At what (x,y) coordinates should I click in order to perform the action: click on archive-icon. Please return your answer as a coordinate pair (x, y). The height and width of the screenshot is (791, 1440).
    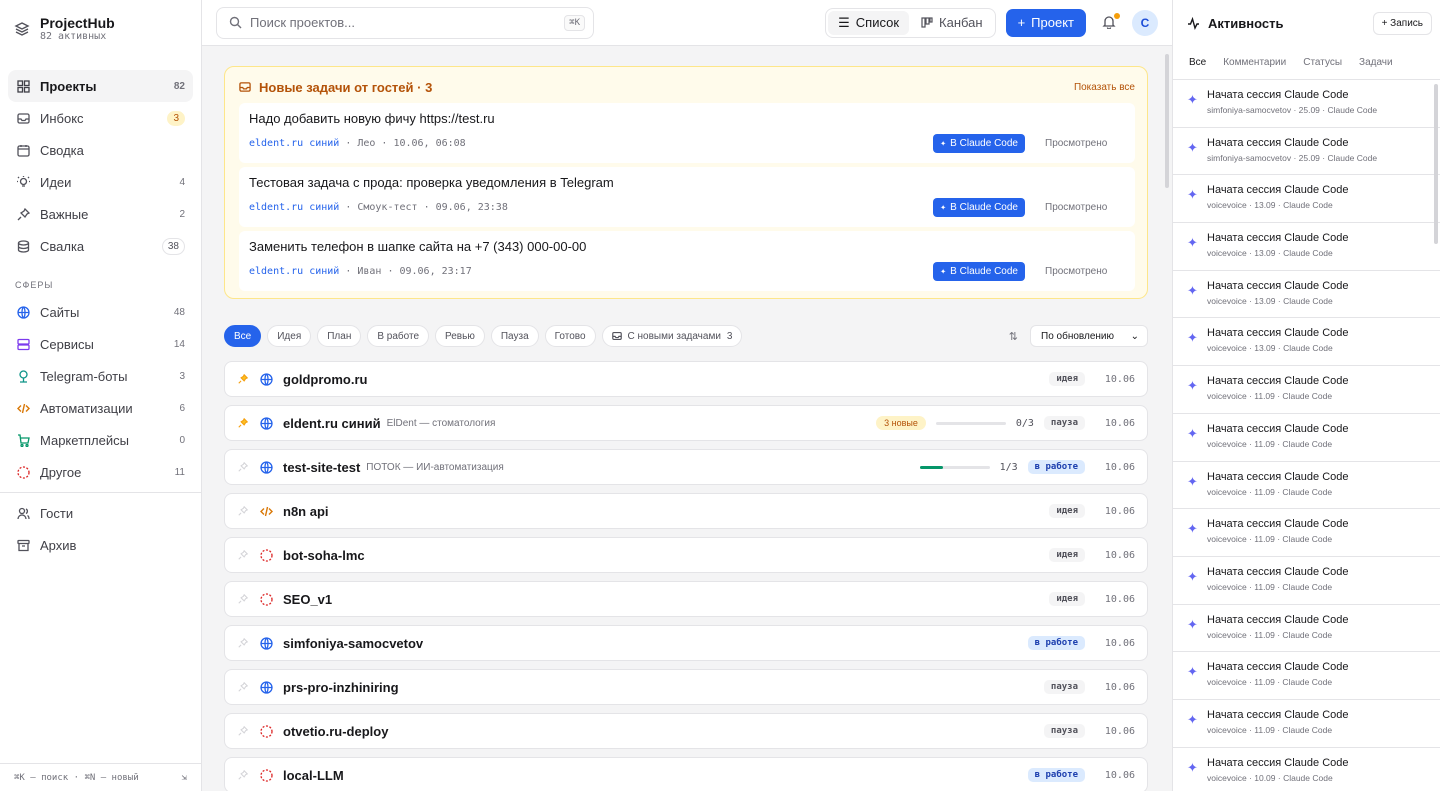
    Looking at the image, I should click on (23, 545).